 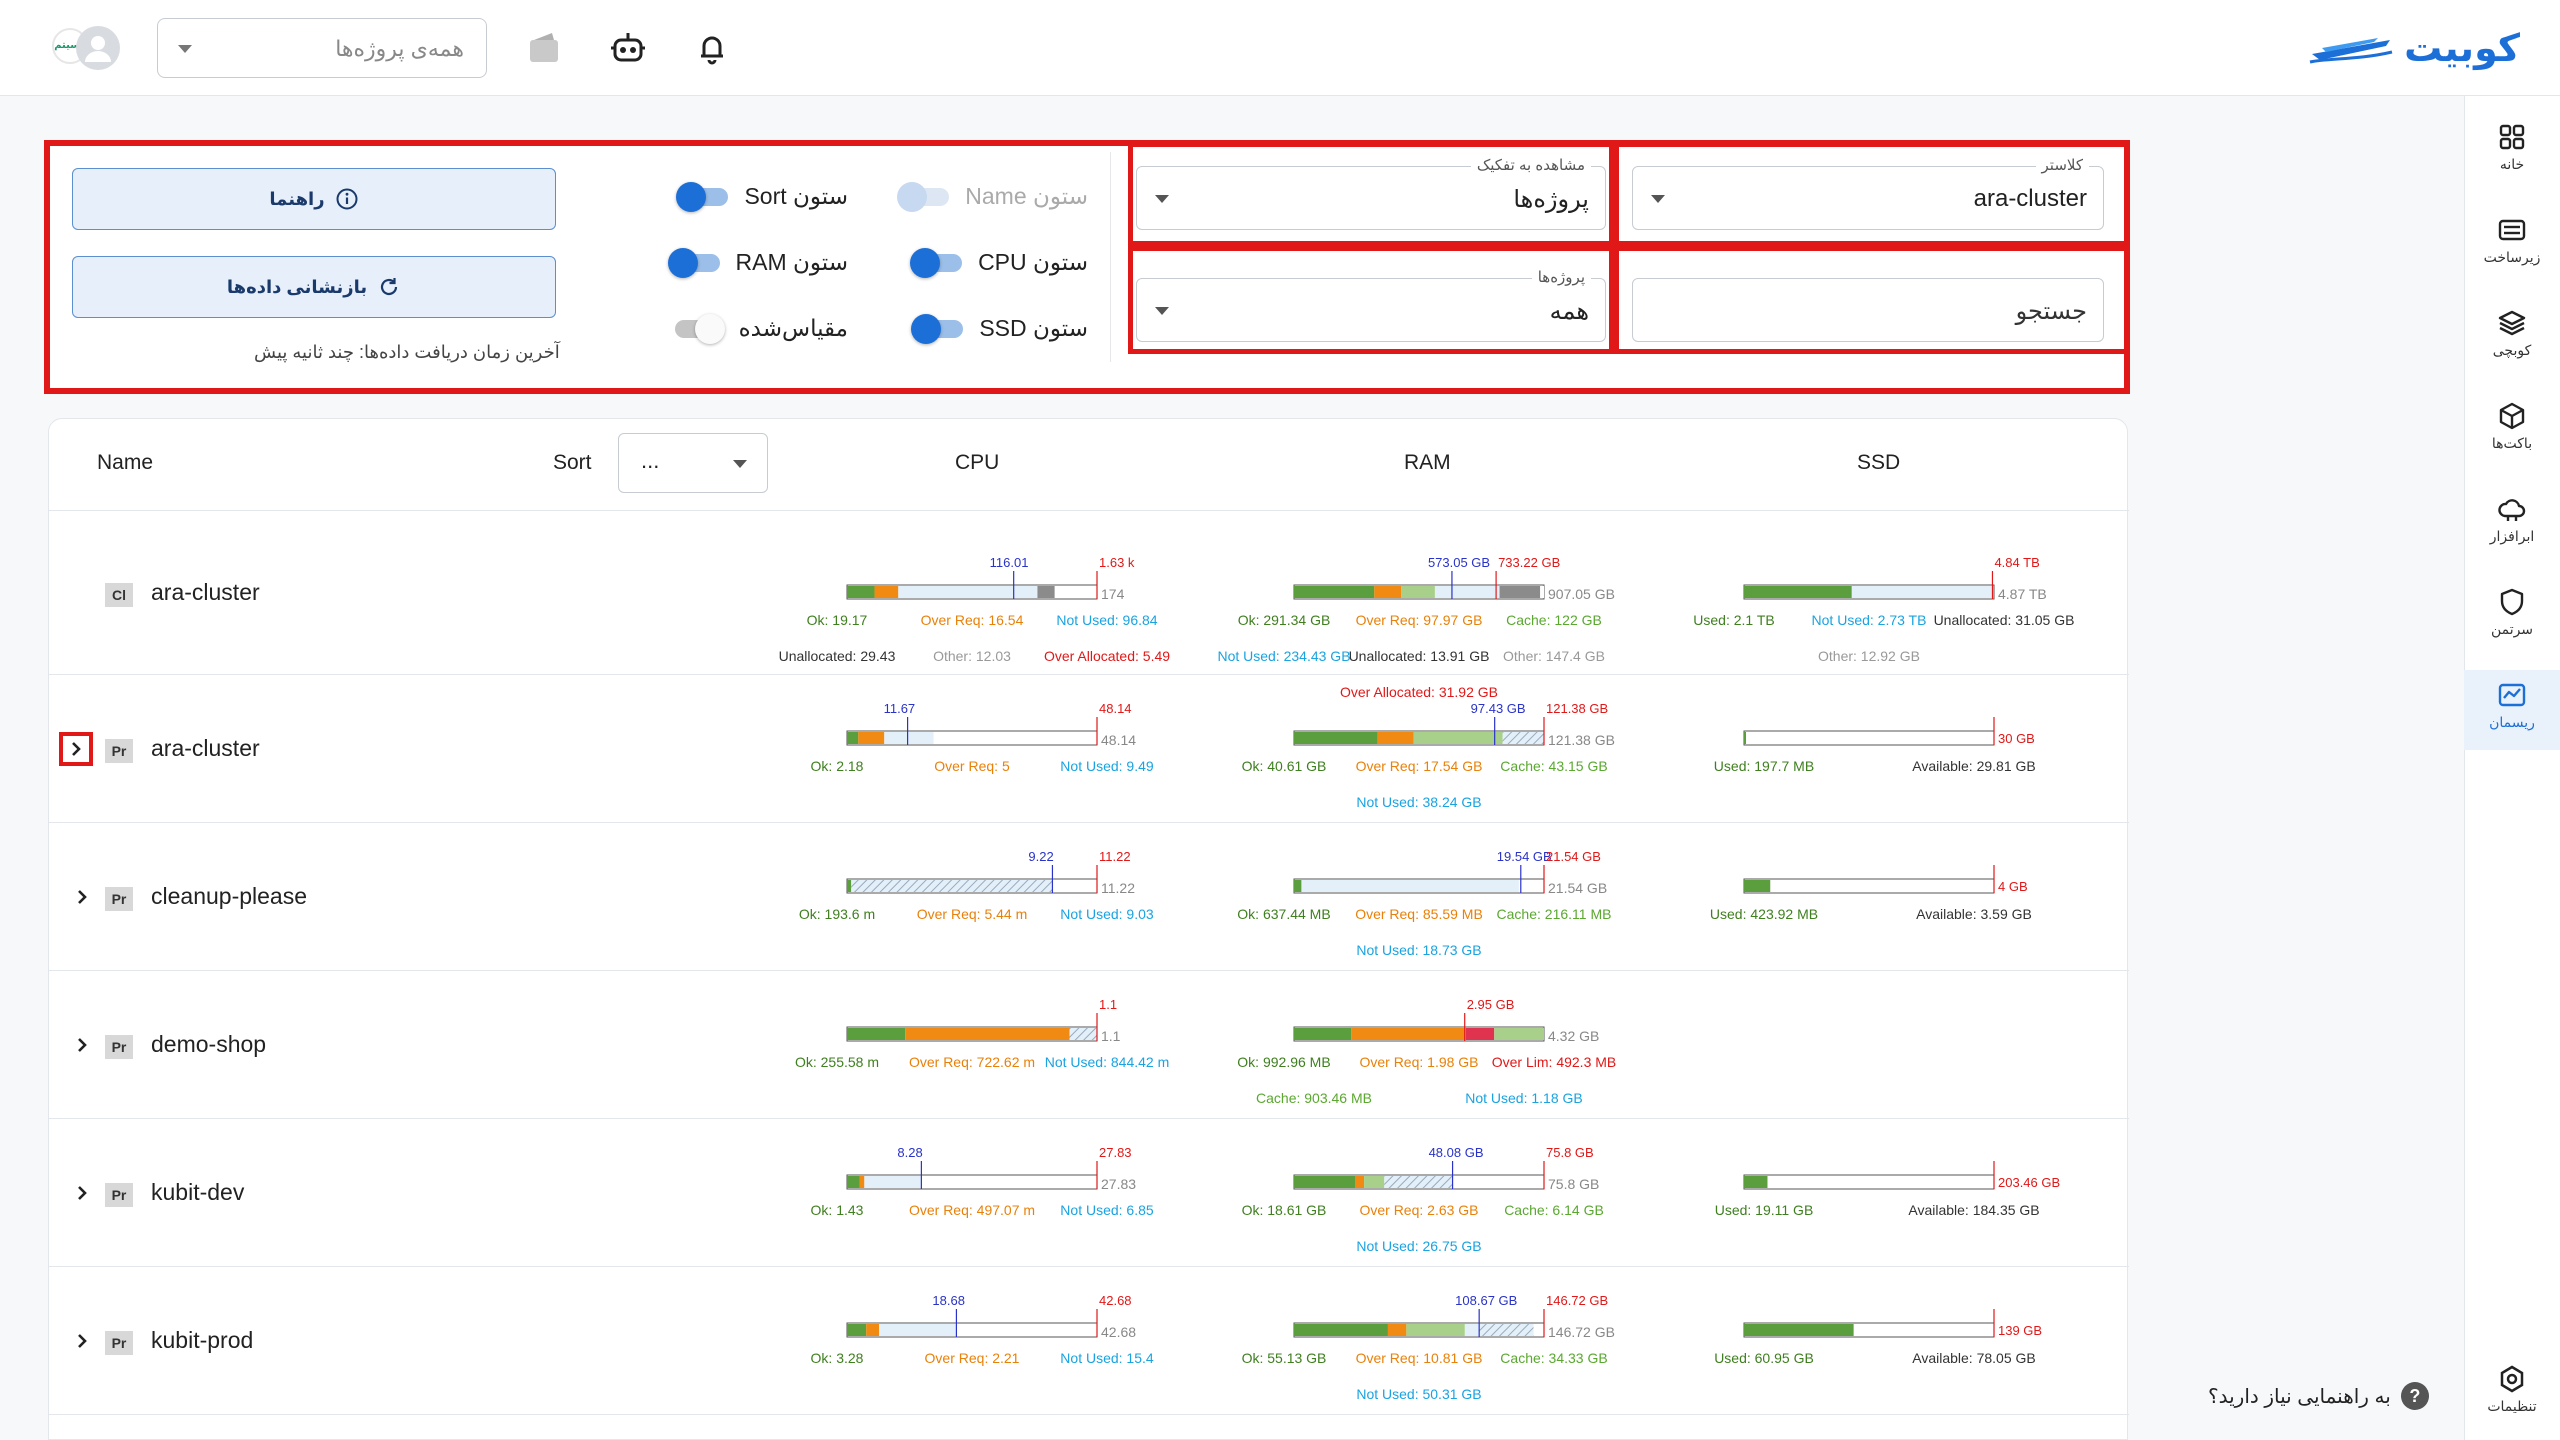 What do you see at coordinates (2512, 524) in the screenshot?
I see `sidebar-item-4: ابرافزار` at bounding box center [2512, 524].